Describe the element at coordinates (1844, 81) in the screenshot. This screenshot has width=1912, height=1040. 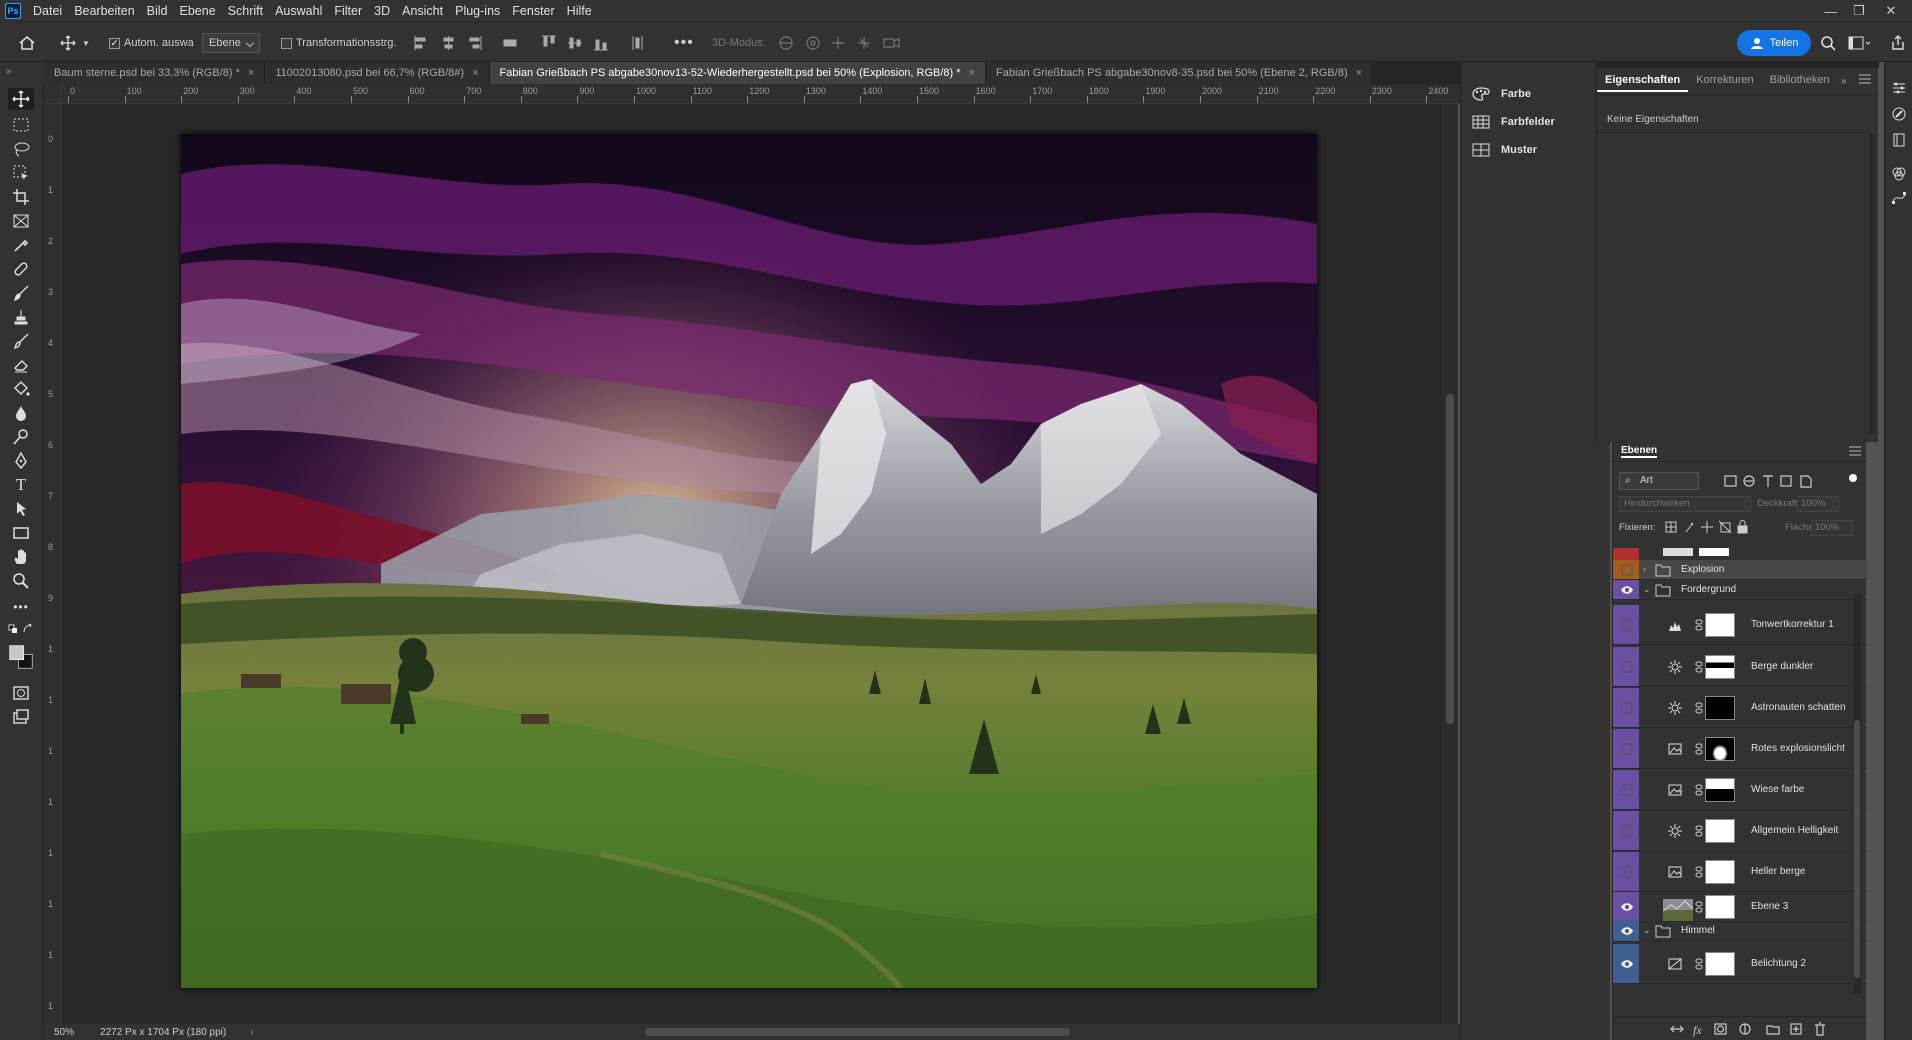
I see `expand-panels-icon: »` at that location.